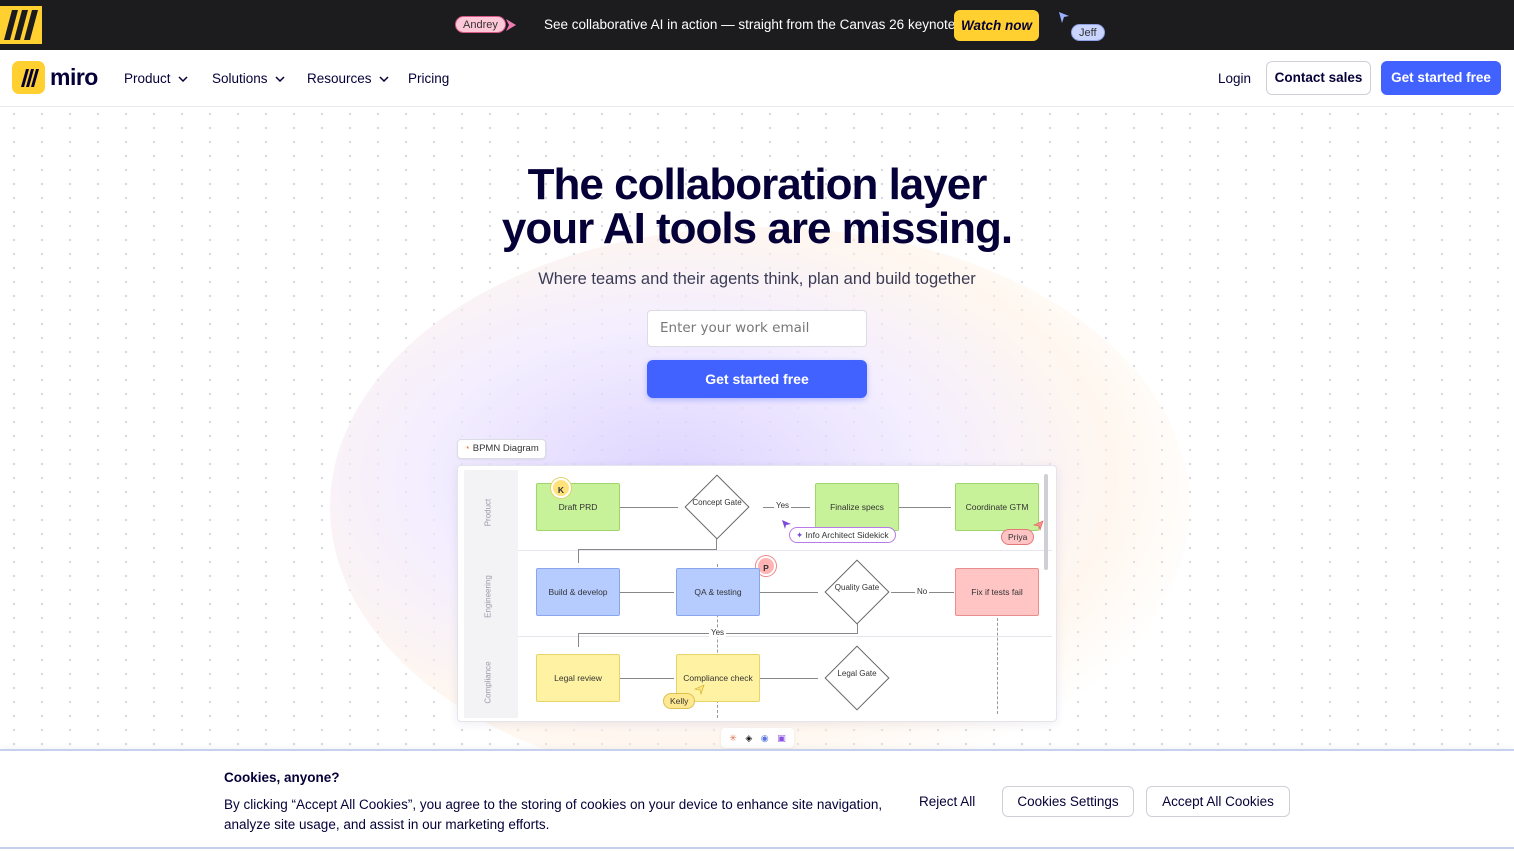  I want to click on nav-resources-label: Resources, so click(339, 78).